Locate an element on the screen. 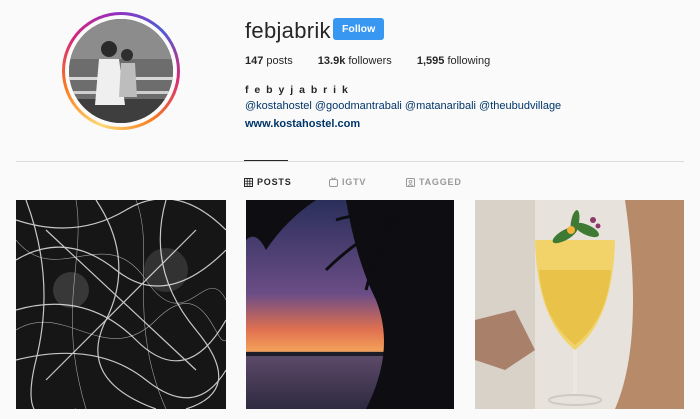 The width and height of the screenshot is (700, 419). tab-tagged-label: TAGGED is located at coordinates (440, 182).